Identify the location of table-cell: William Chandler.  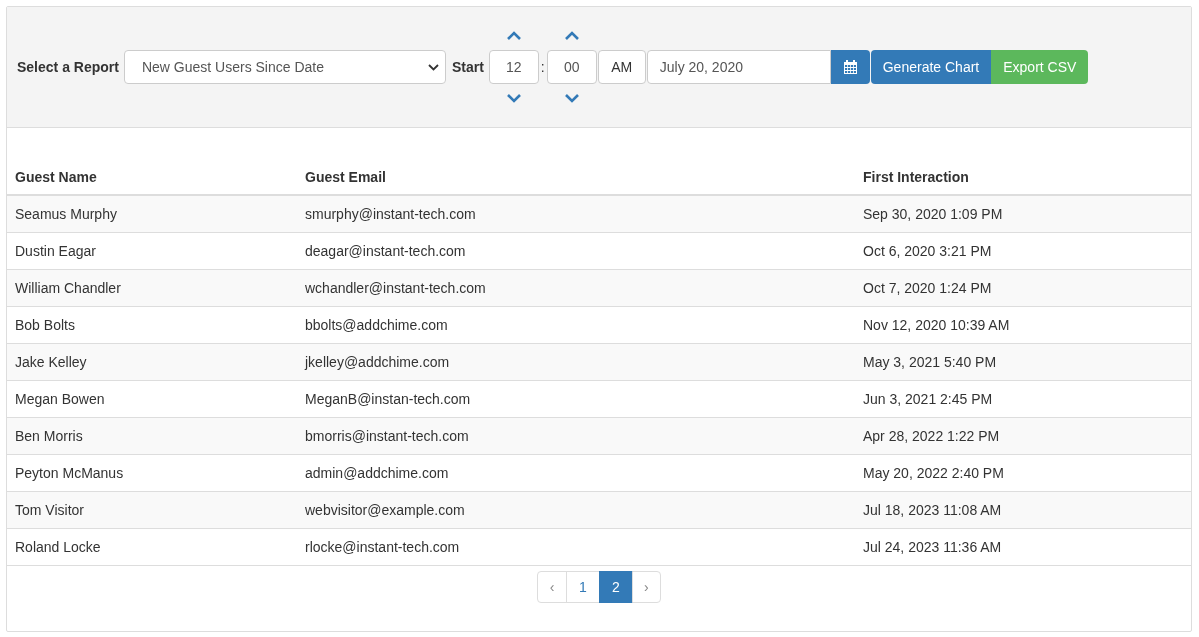
(152, 288).